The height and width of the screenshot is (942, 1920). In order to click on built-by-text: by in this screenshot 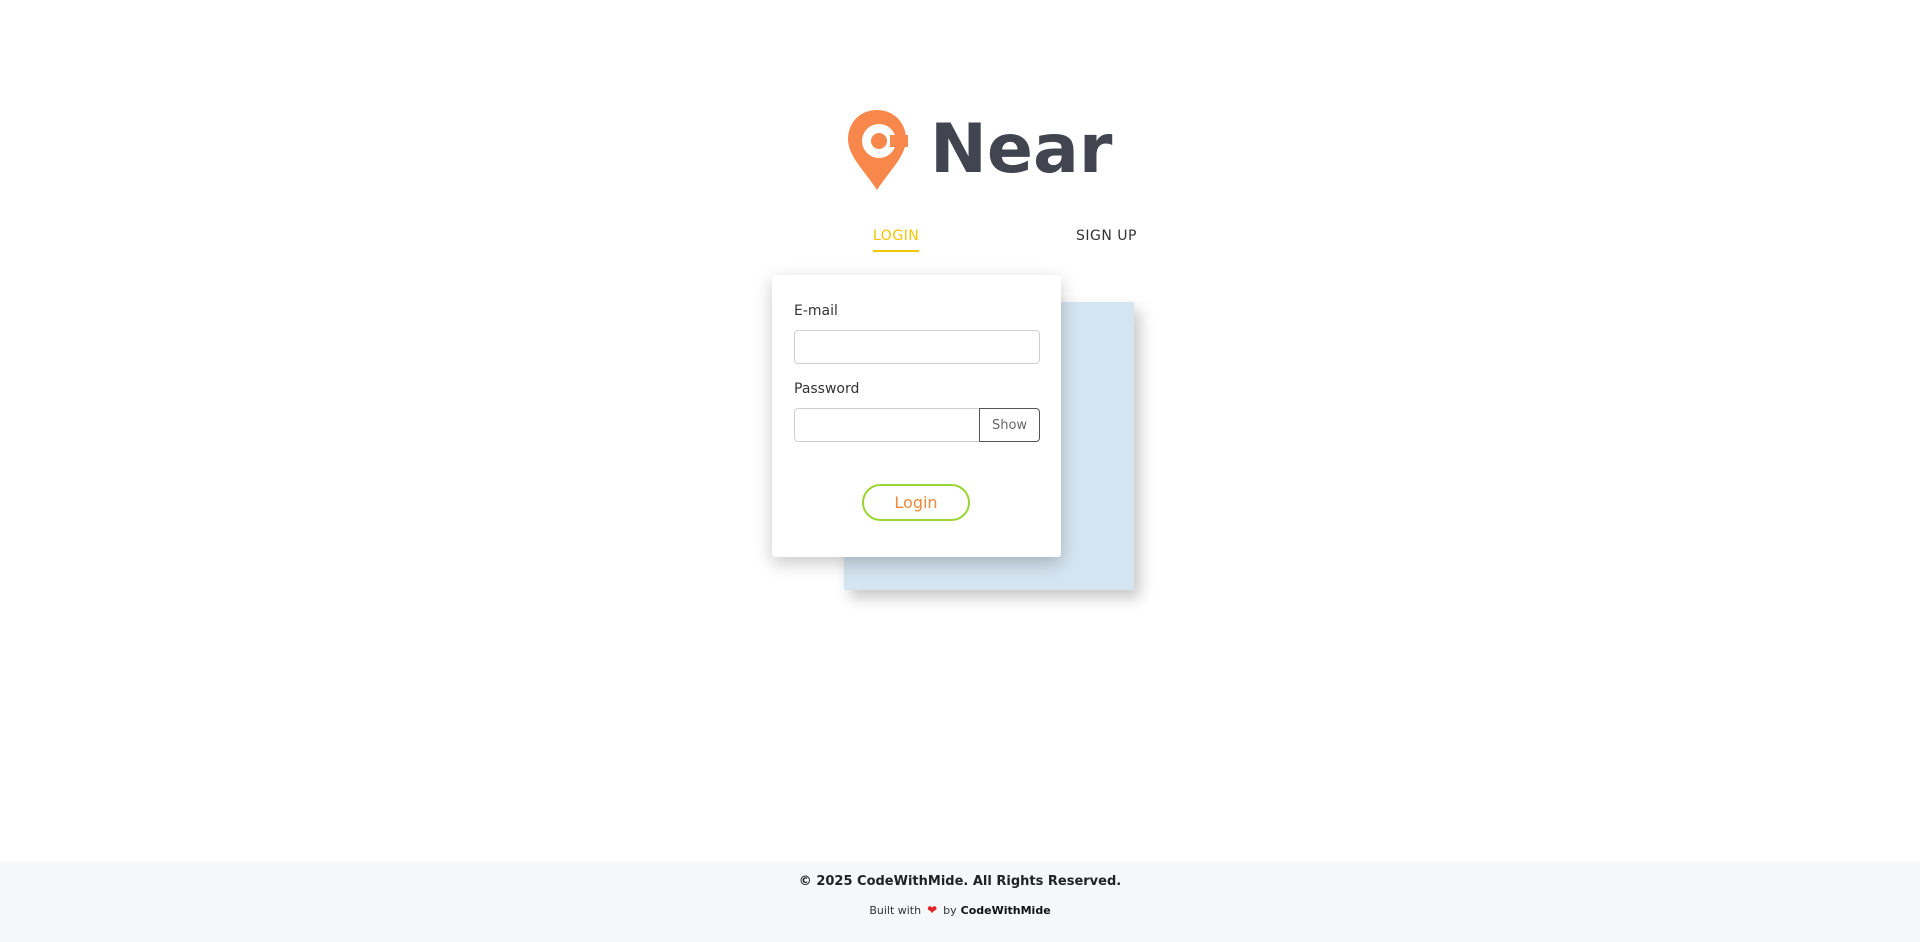, I will do `click(950, 910)`.